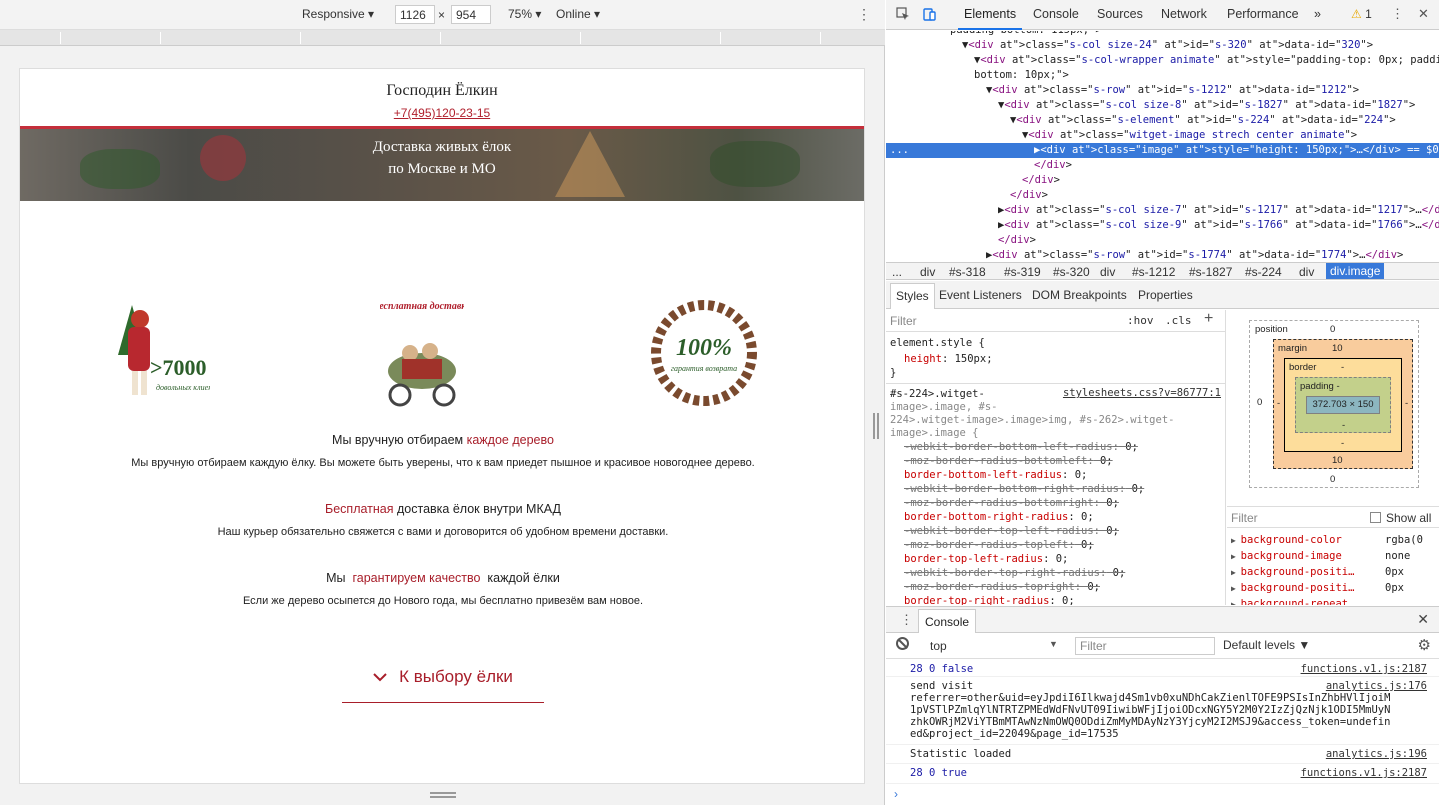 This screenshot has height=806, width=1439. I want to click on warnings-counter: ⚠ 1, so click(1361, 14).